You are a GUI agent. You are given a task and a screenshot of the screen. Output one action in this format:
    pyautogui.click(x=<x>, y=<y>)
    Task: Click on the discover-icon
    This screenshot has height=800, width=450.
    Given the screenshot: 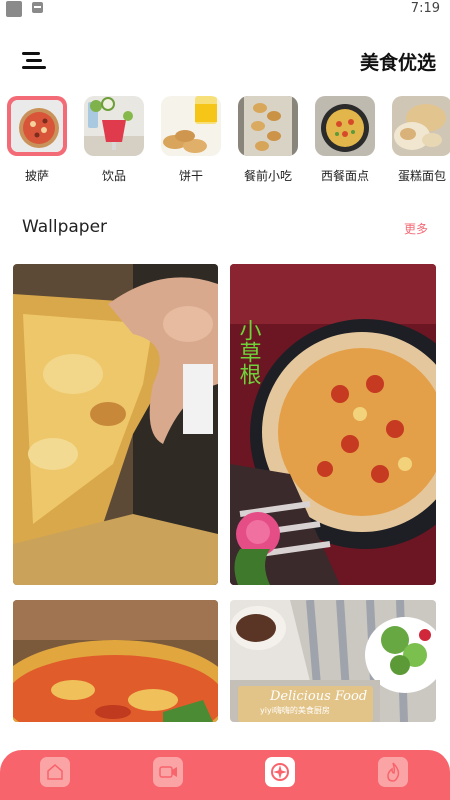 What is the action you would take?
    pyautogui.click(x=280, y=772)
    